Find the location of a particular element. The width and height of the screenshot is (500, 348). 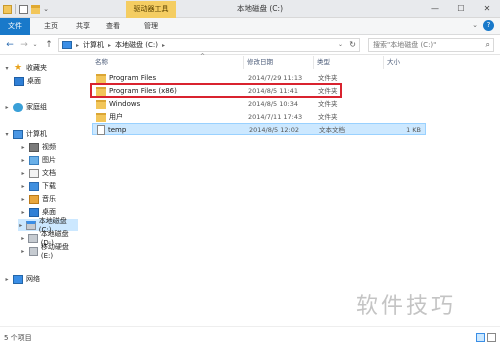

file-name: 用户 is located at coordinates (116, 117).